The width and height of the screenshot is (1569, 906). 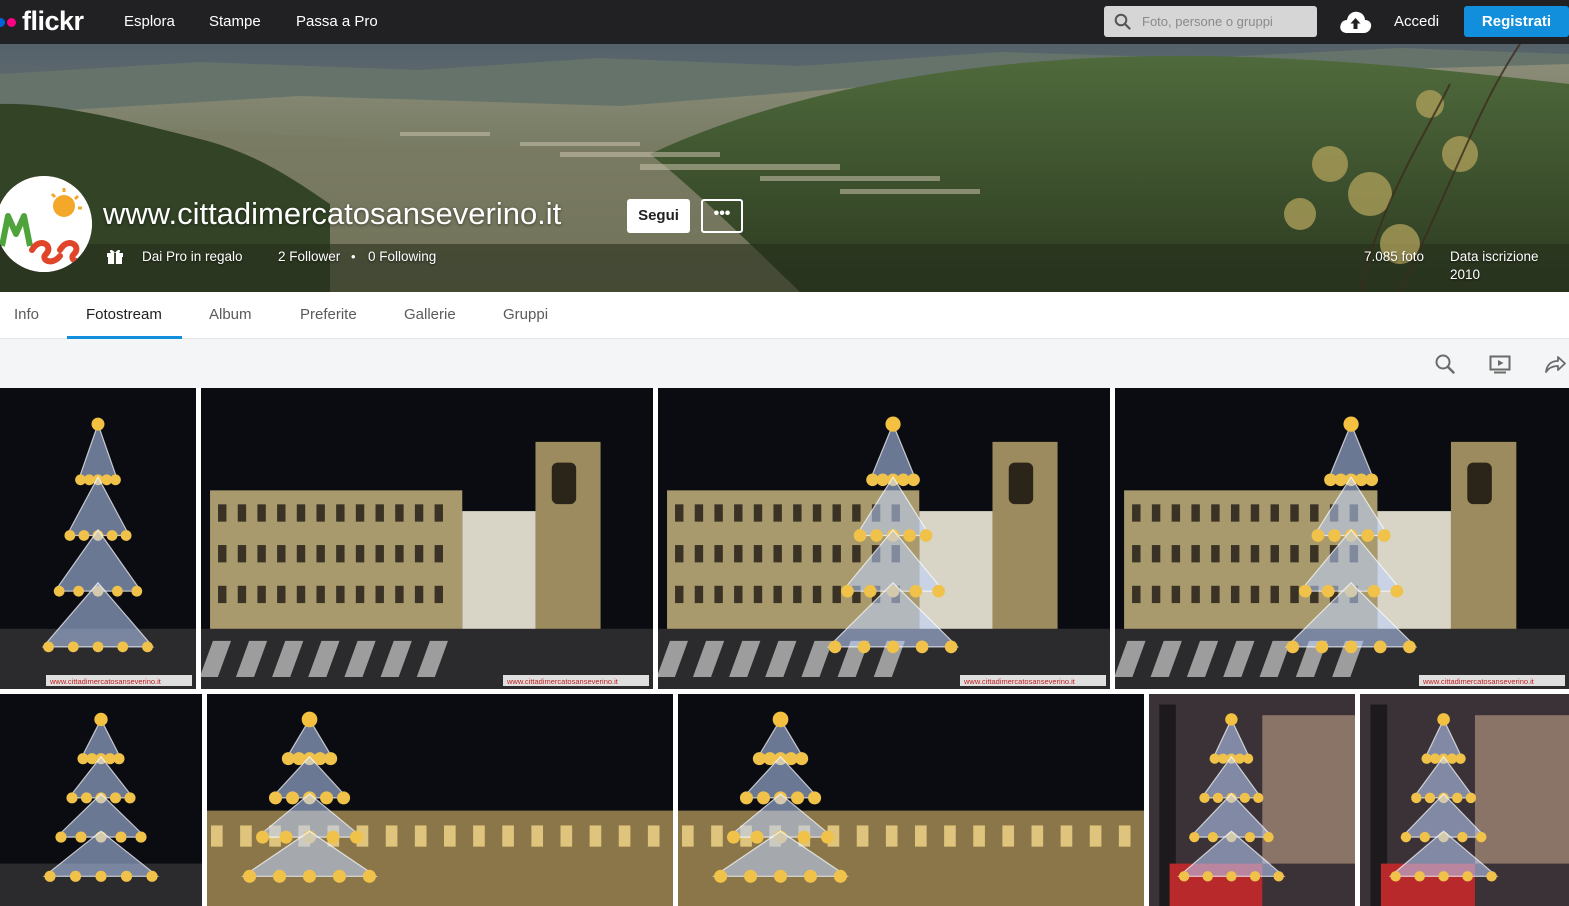 I want to click on avatar-mss-logo, so click(x=46, y=224).